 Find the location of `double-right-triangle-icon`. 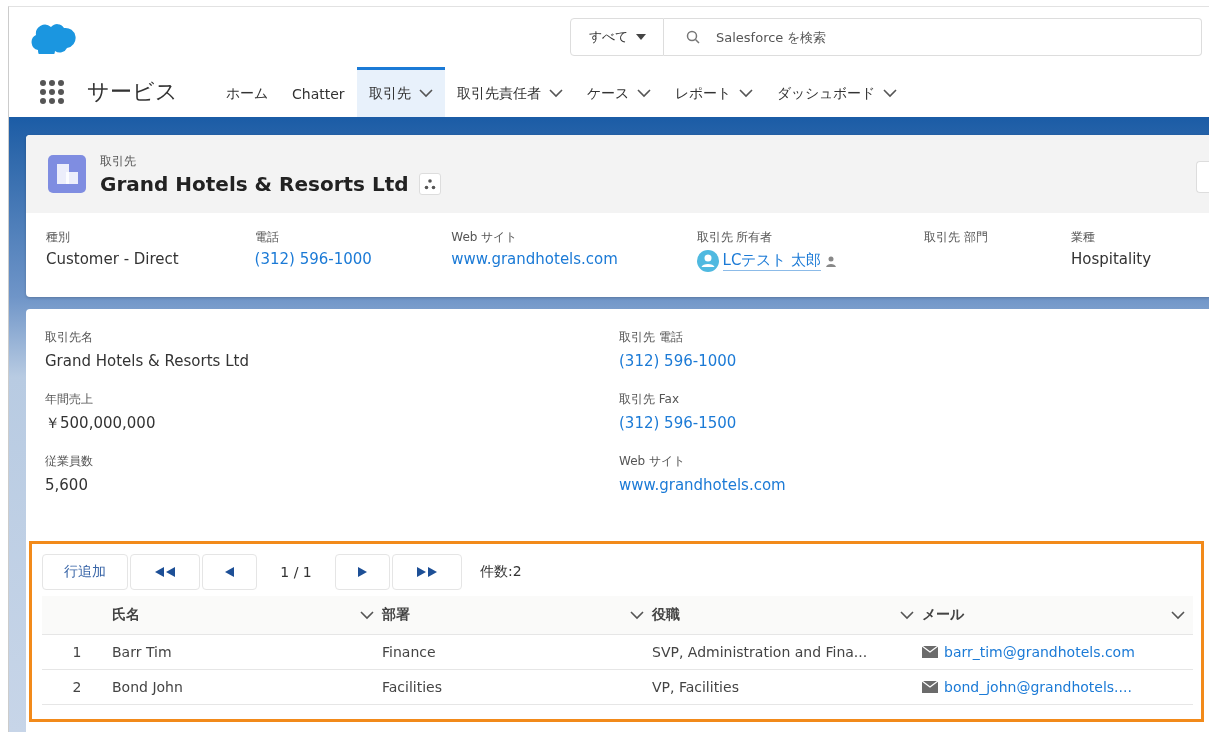

double-right-triangle-icon is located at coordinates (427, 572).